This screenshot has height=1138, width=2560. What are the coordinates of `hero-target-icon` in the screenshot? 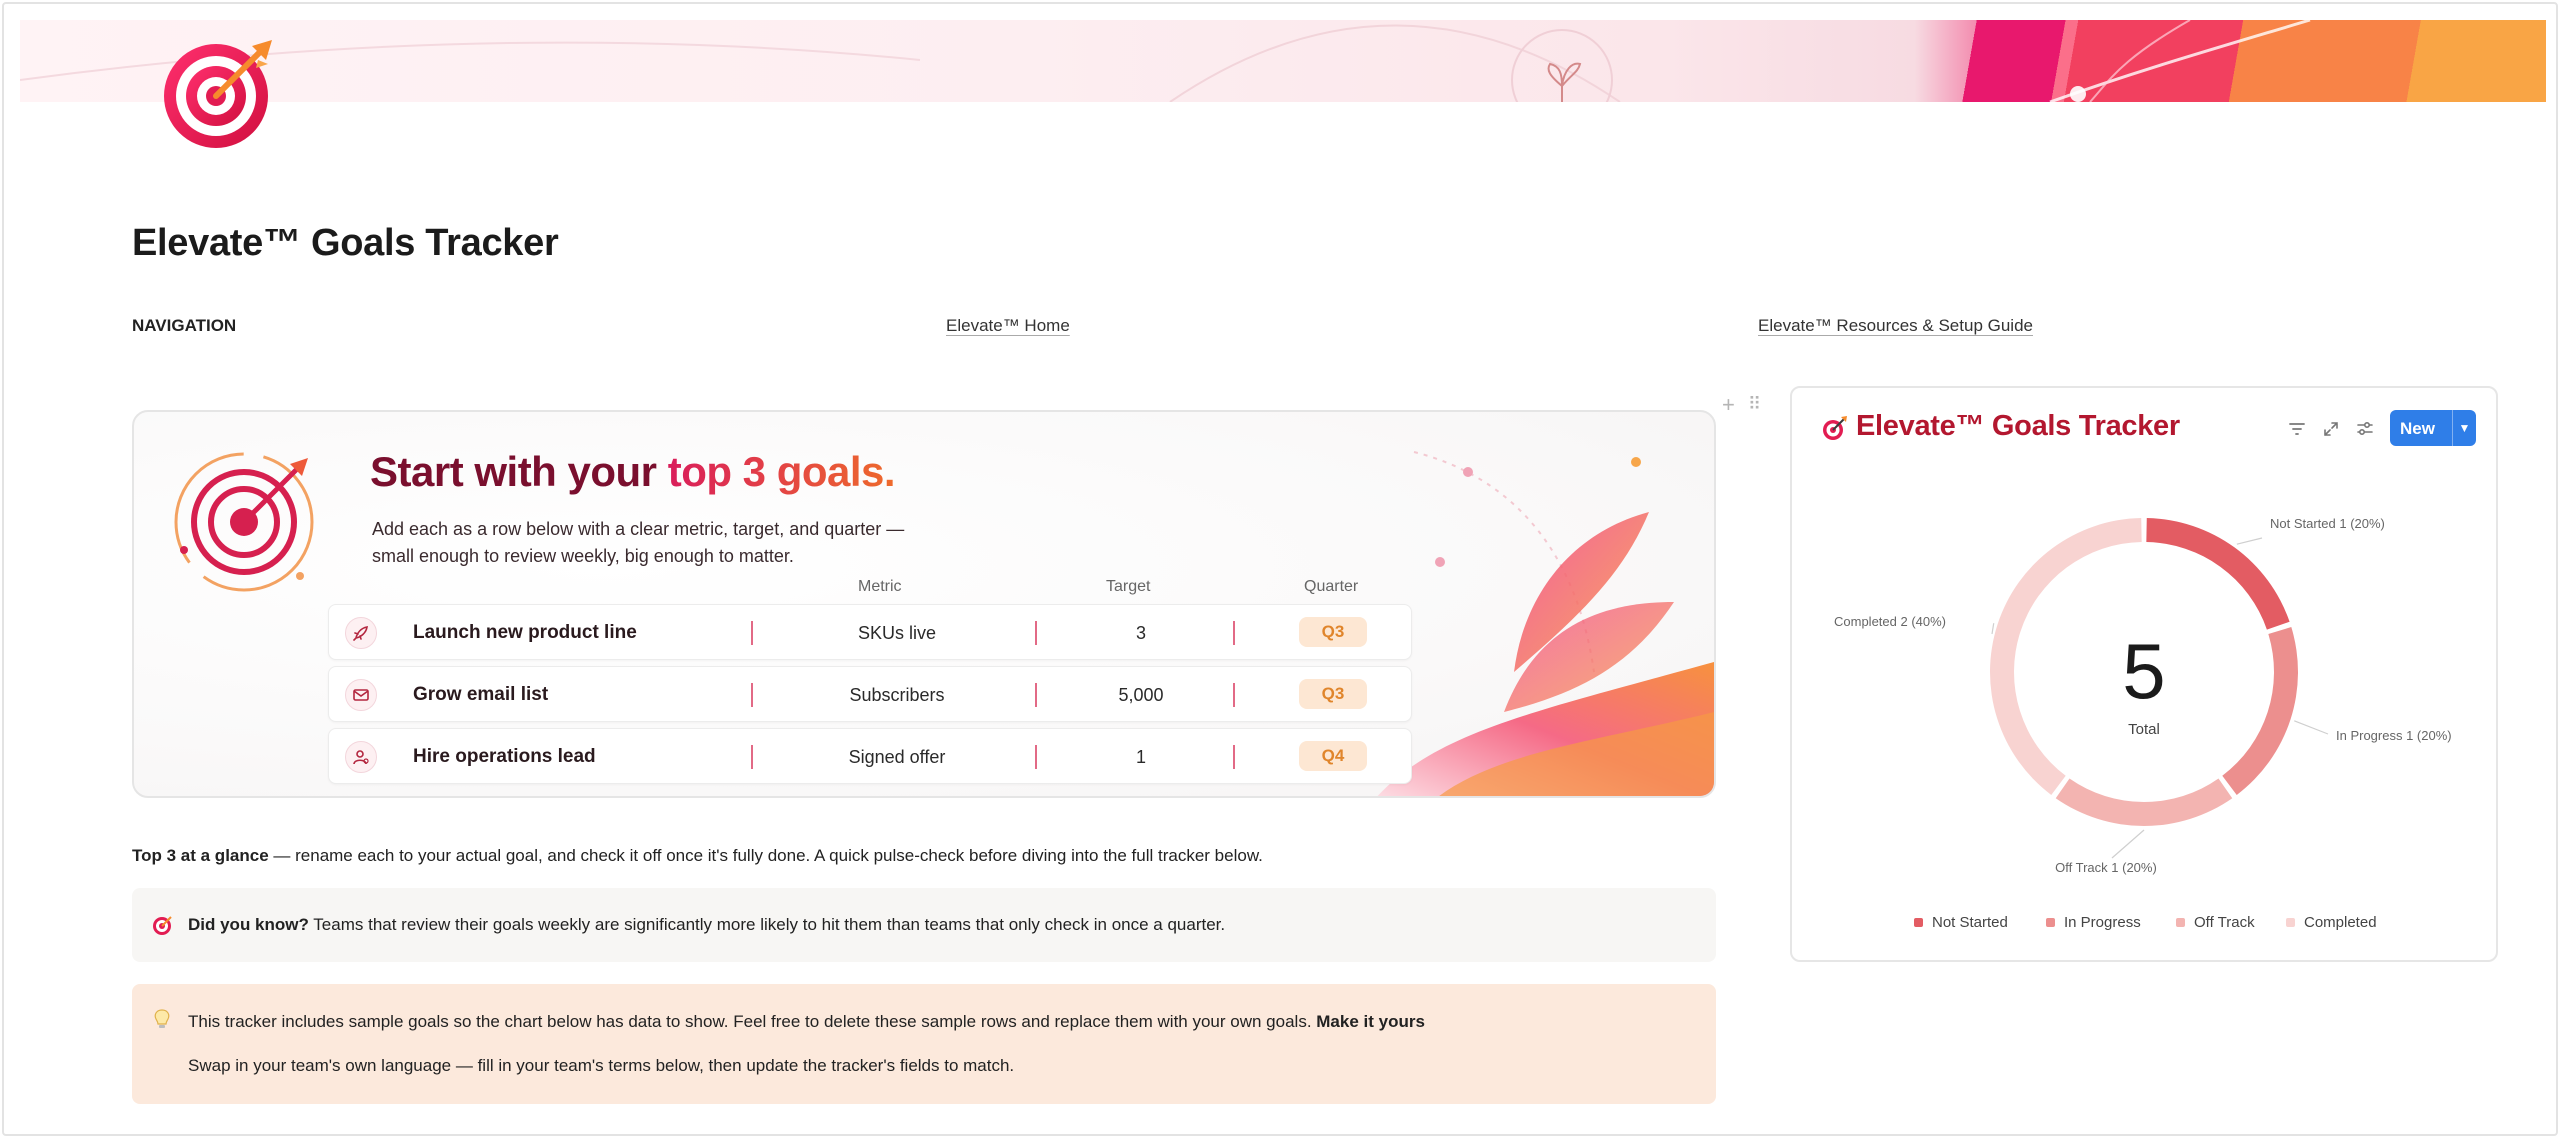 It's located at (244, 522).